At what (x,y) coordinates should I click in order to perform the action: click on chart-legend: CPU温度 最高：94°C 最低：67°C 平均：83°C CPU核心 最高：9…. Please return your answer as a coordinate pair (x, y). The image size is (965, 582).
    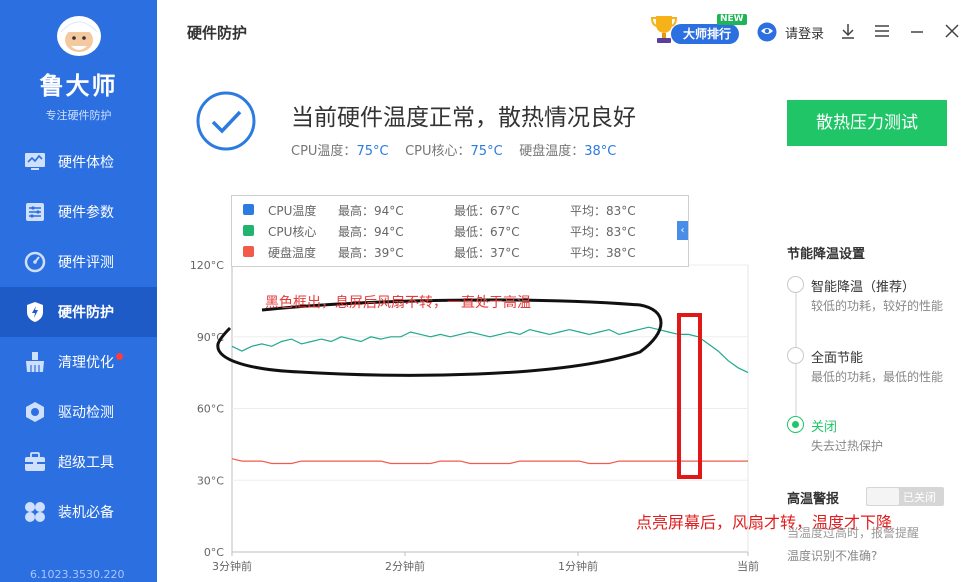
    Looking at the image, I should click on (460, 231).